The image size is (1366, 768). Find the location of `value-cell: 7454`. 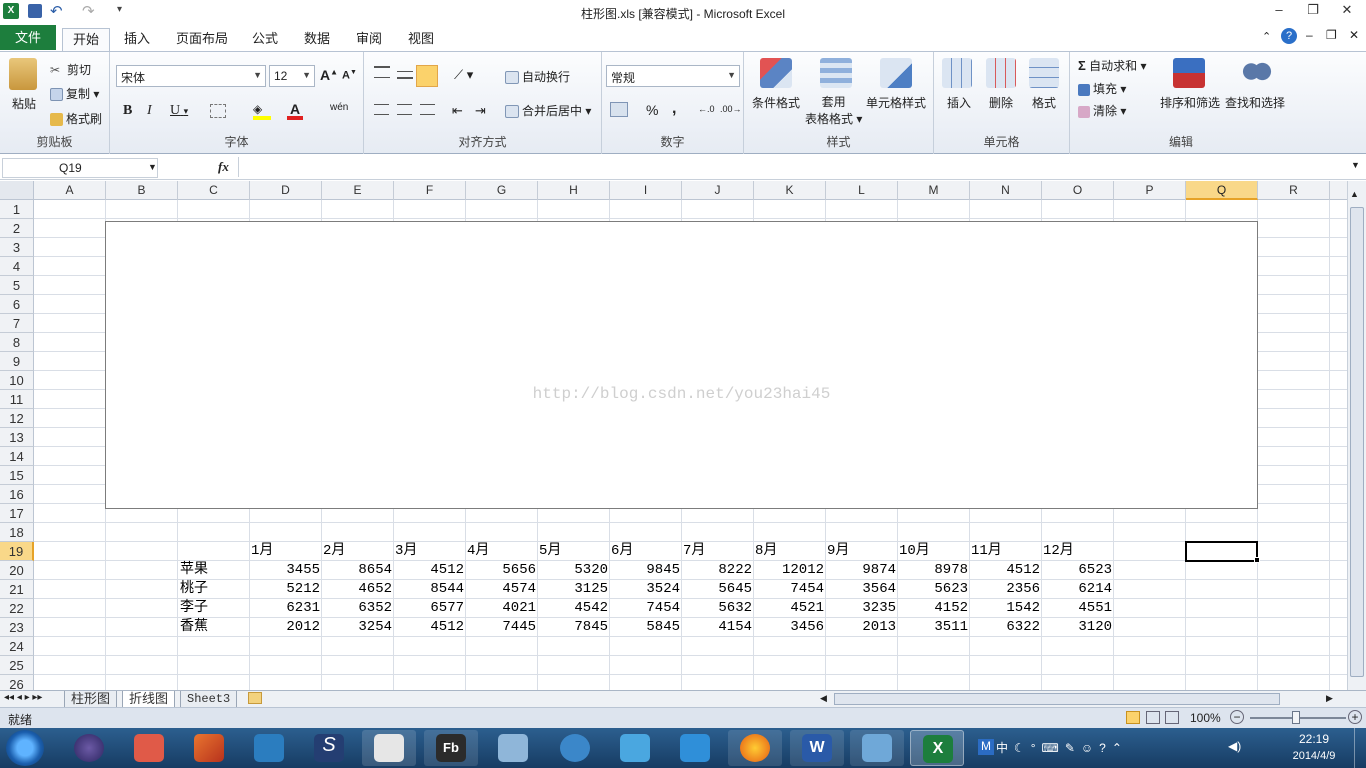

value-cell: 7454 is located at coordinates (789, 589).